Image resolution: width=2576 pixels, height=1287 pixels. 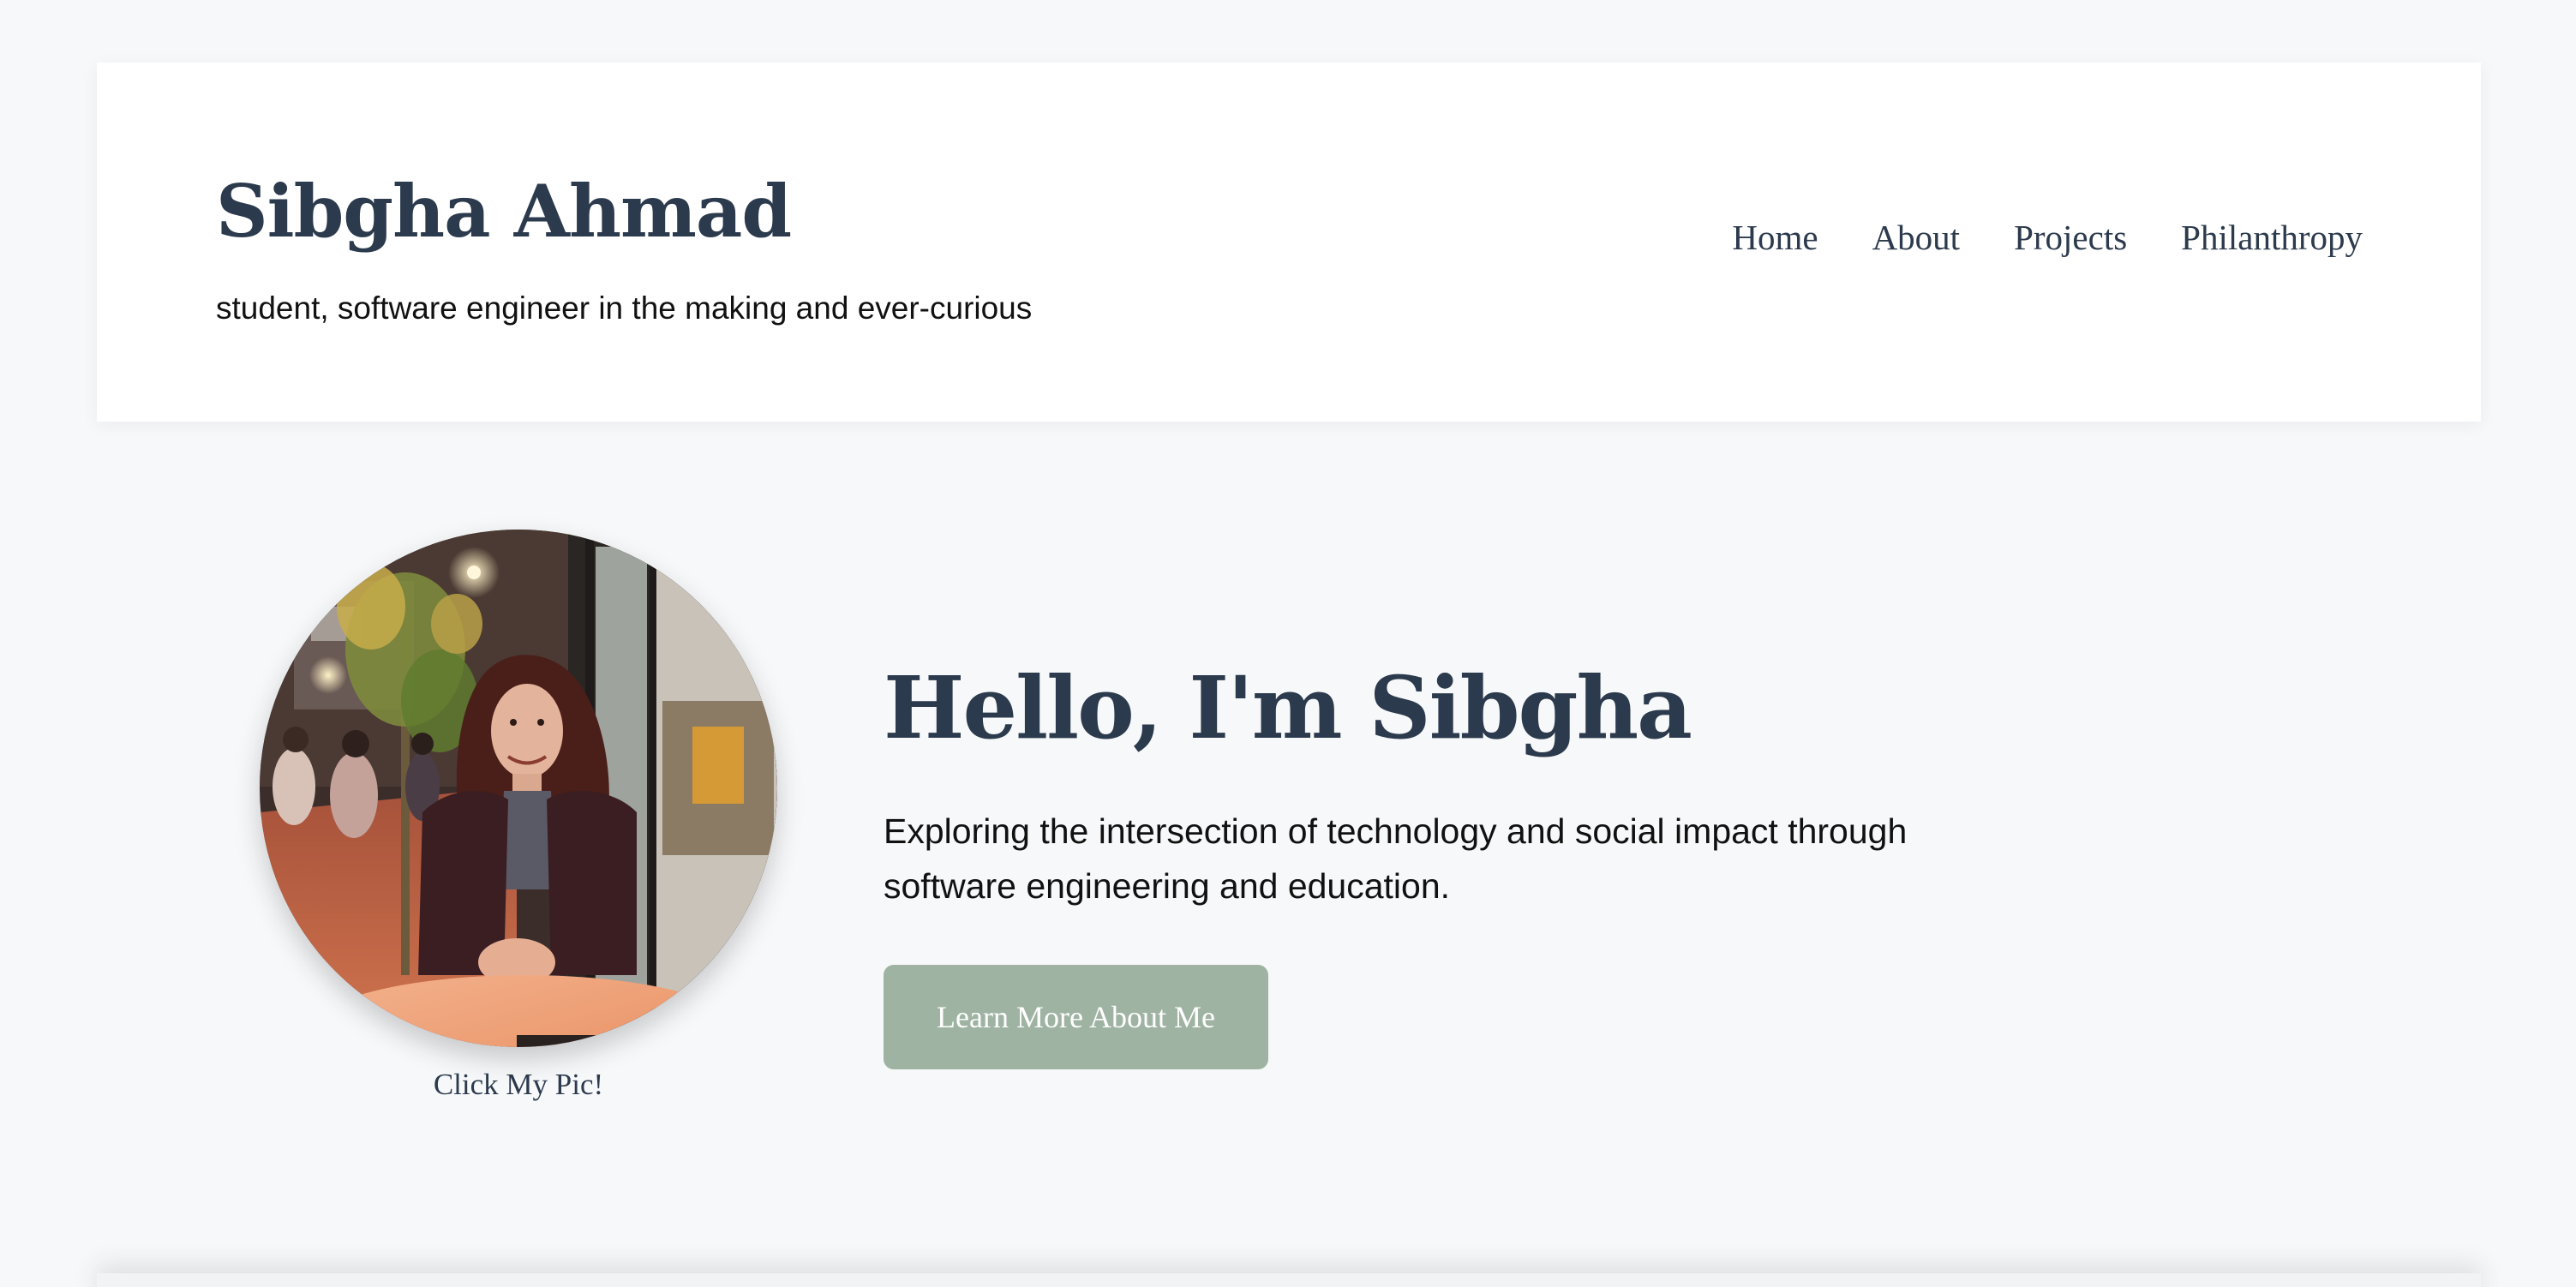 I want to click on nav-link-about: About, so click(x=1917, y=237).